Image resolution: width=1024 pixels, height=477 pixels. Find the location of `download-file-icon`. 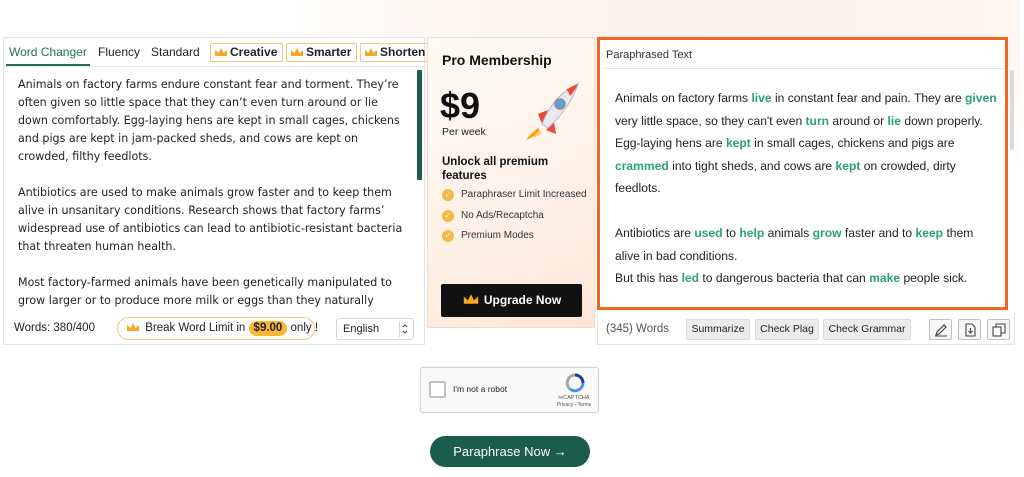

download-file-icon is located at coordinates (970, 330).